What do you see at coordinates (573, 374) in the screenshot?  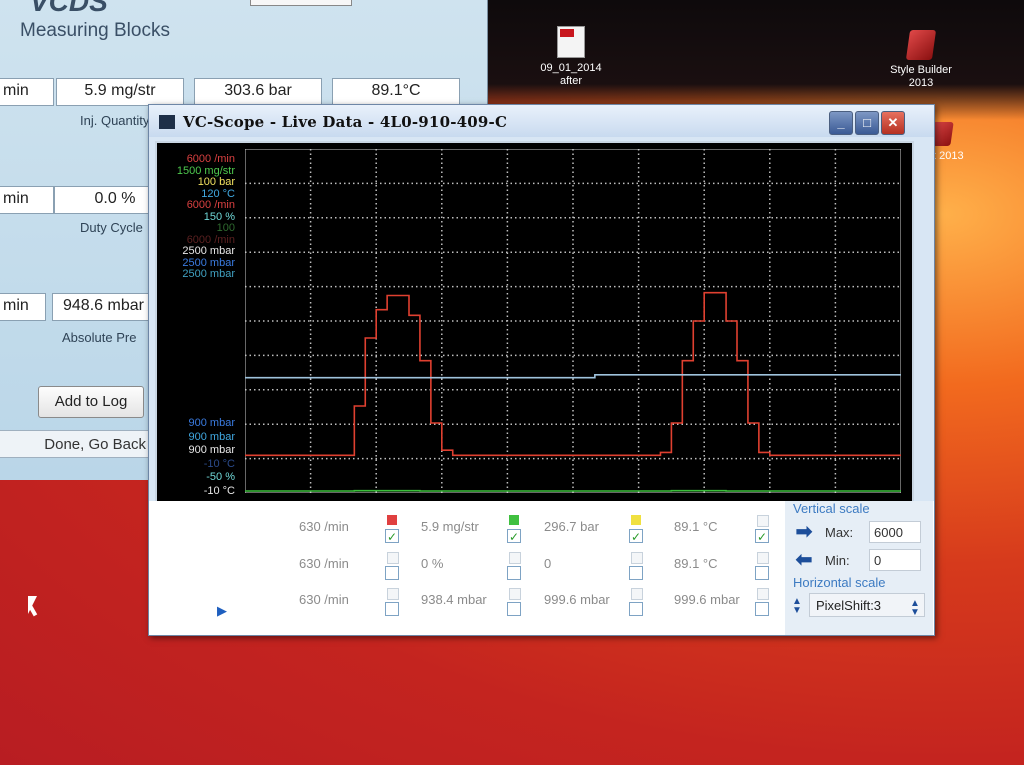 I see `series-line` at bounding box center [573, 374].